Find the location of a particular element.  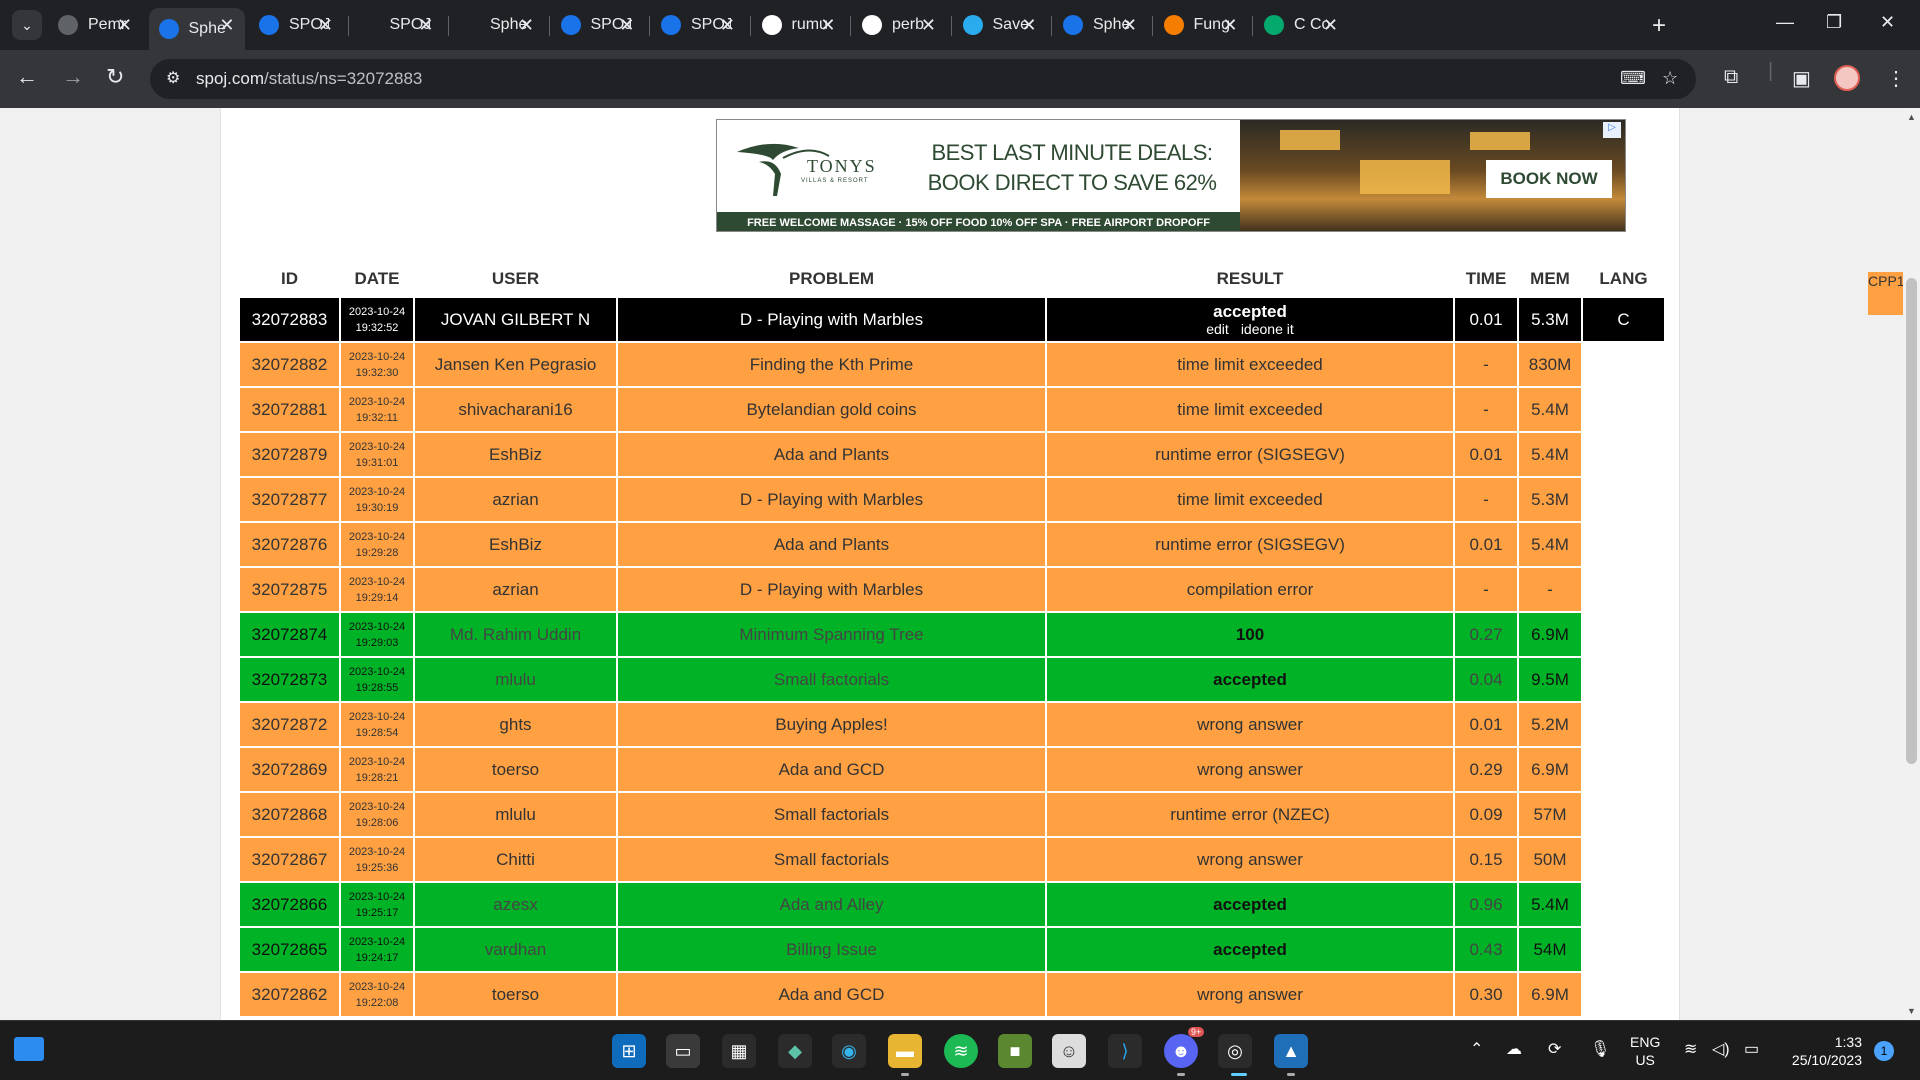

game-icon: ☺ is located at coordinates (1069, 1051).